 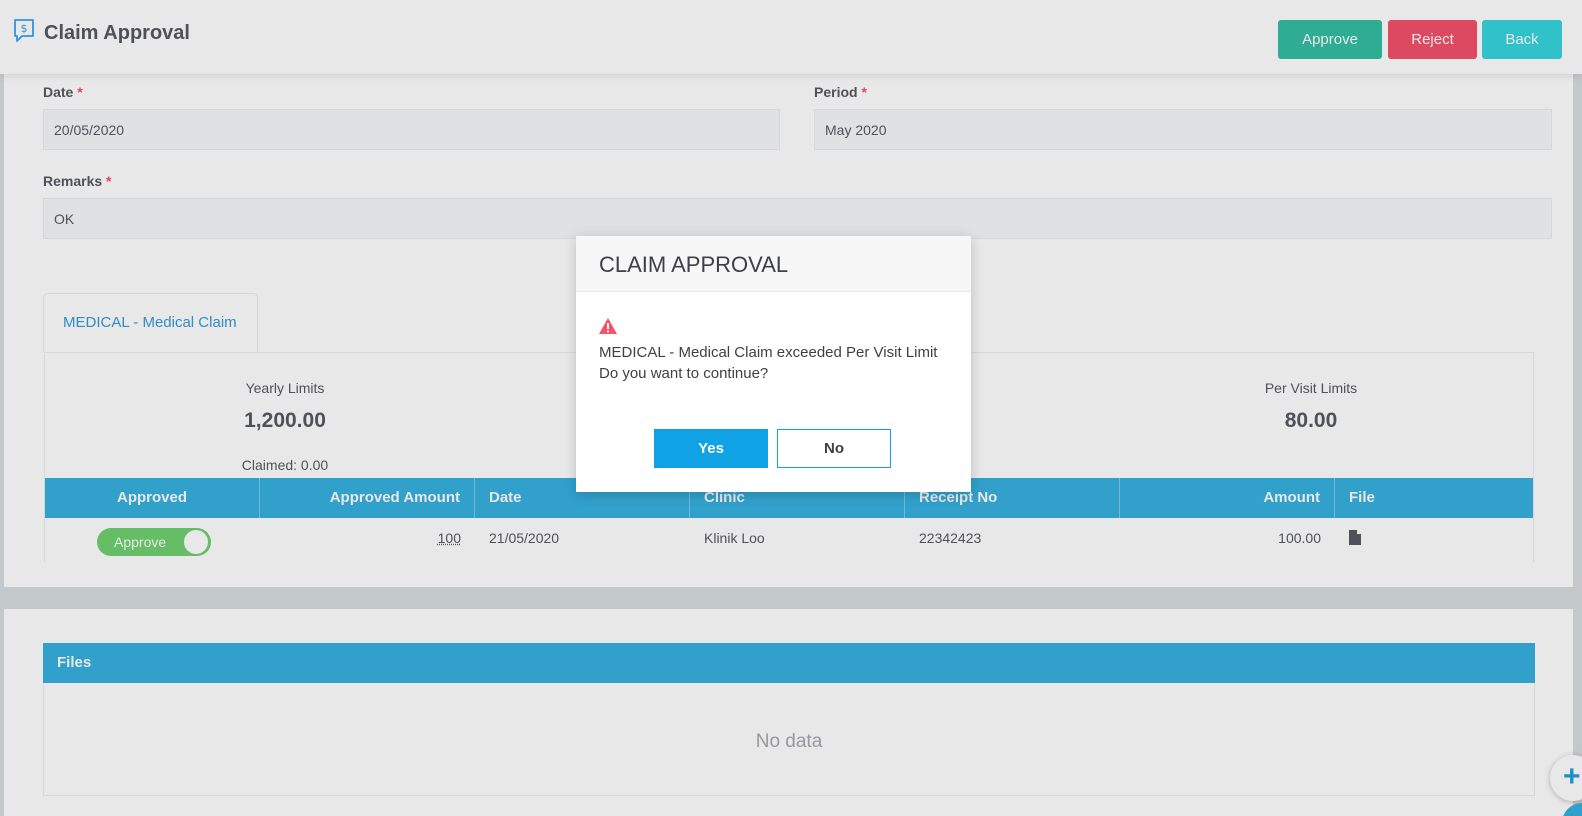 I want to click on dialog-header: CLAIM APPROVAL, so click(x=773, y=264).